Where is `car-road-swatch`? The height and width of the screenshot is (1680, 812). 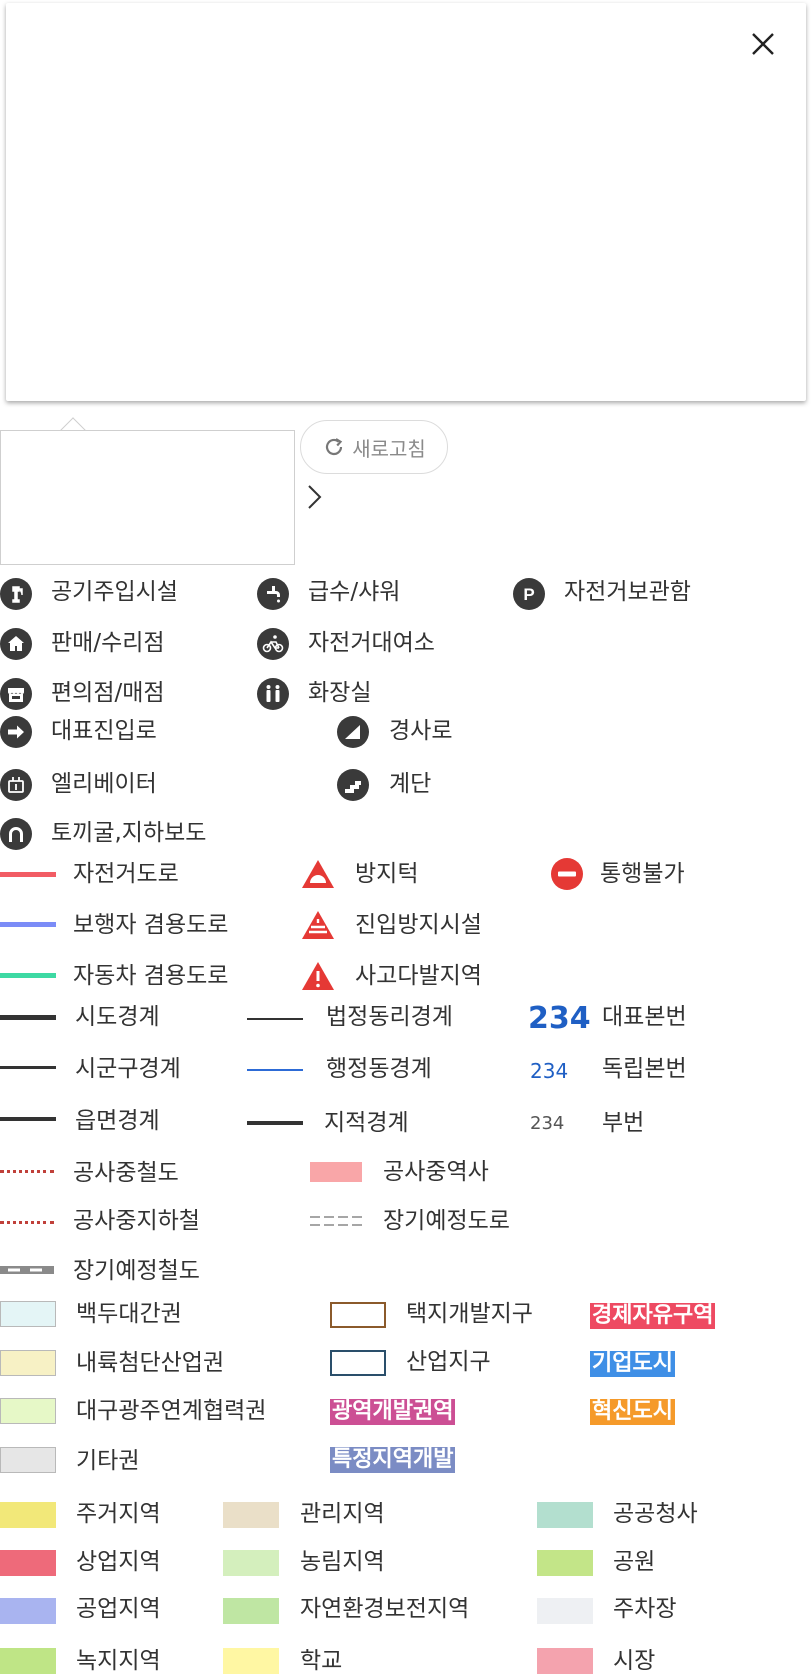
car-road-swatch is located at coordinates (28, 975).